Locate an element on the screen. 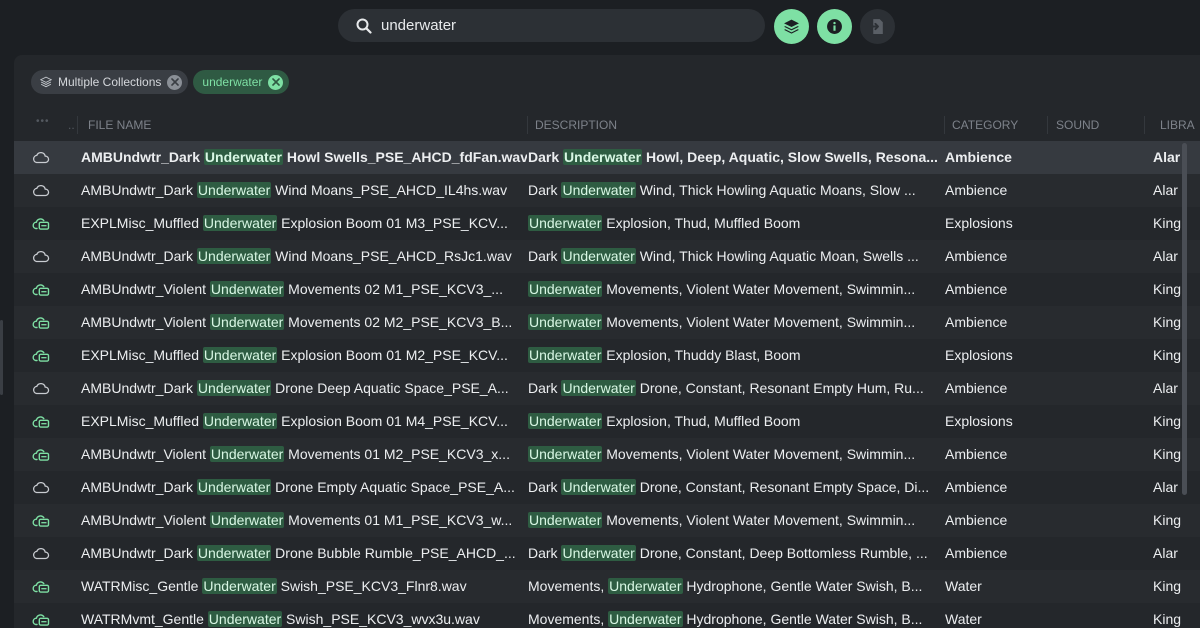  column-header-file-name: FILE NAME is located at coordinates (119, 125).